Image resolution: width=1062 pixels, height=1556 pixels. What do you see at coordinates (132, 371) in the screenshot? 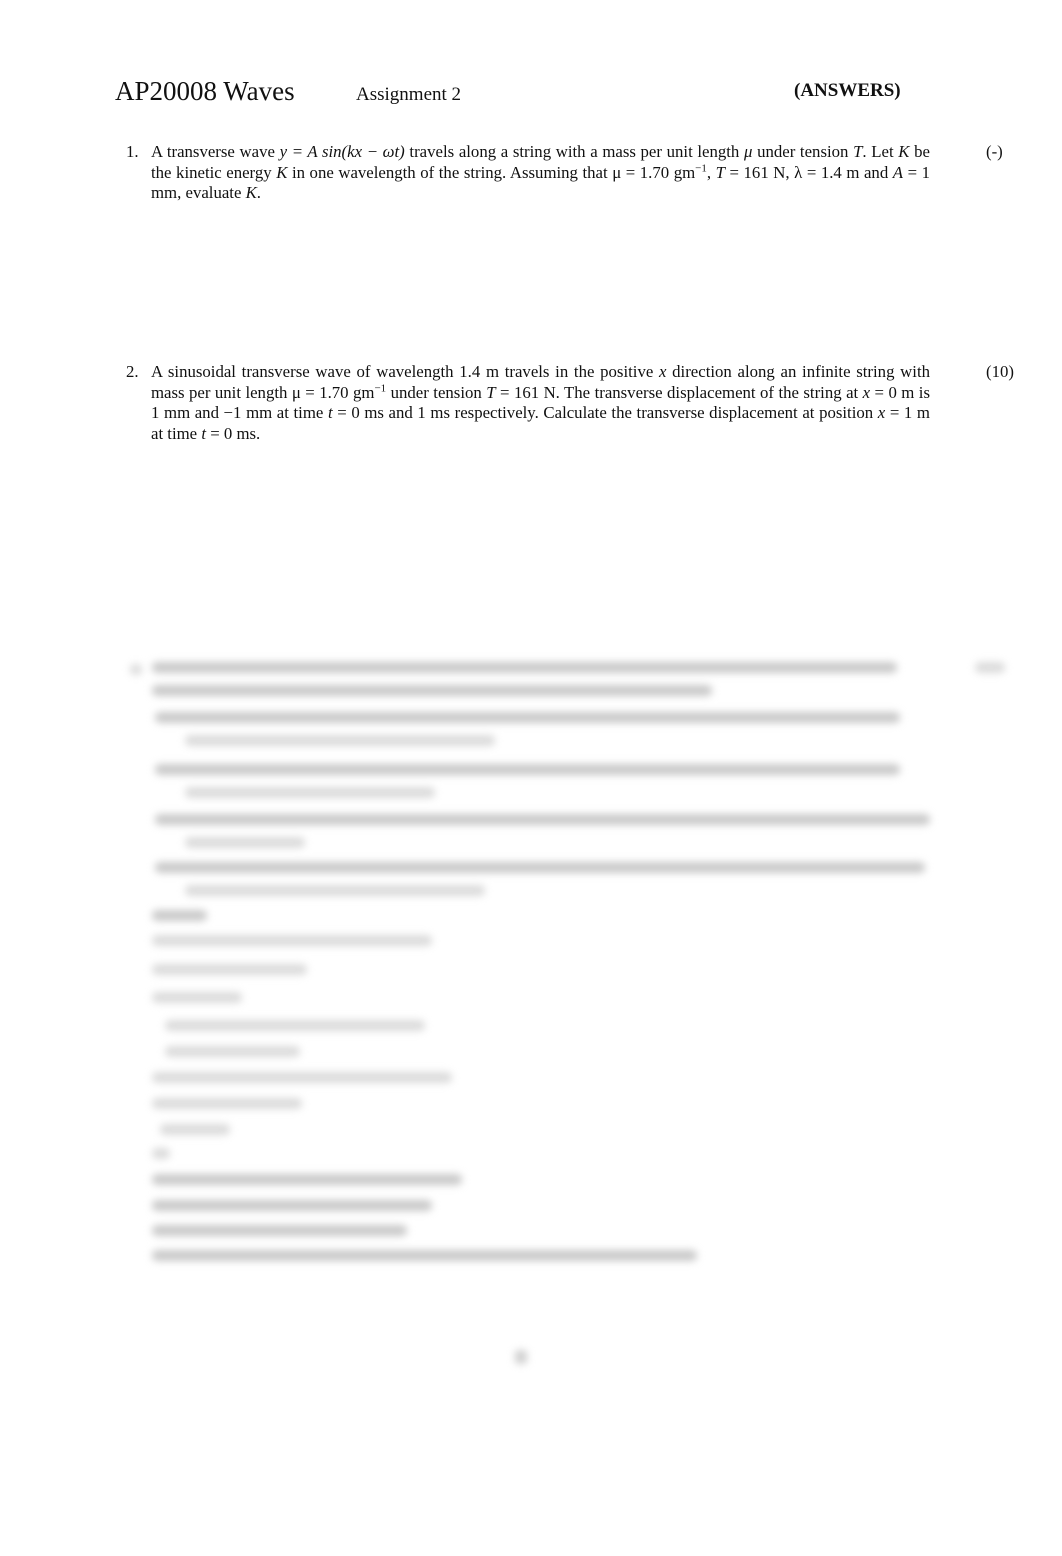
I see `question-number: 2.` at bounding box center [132, 371].